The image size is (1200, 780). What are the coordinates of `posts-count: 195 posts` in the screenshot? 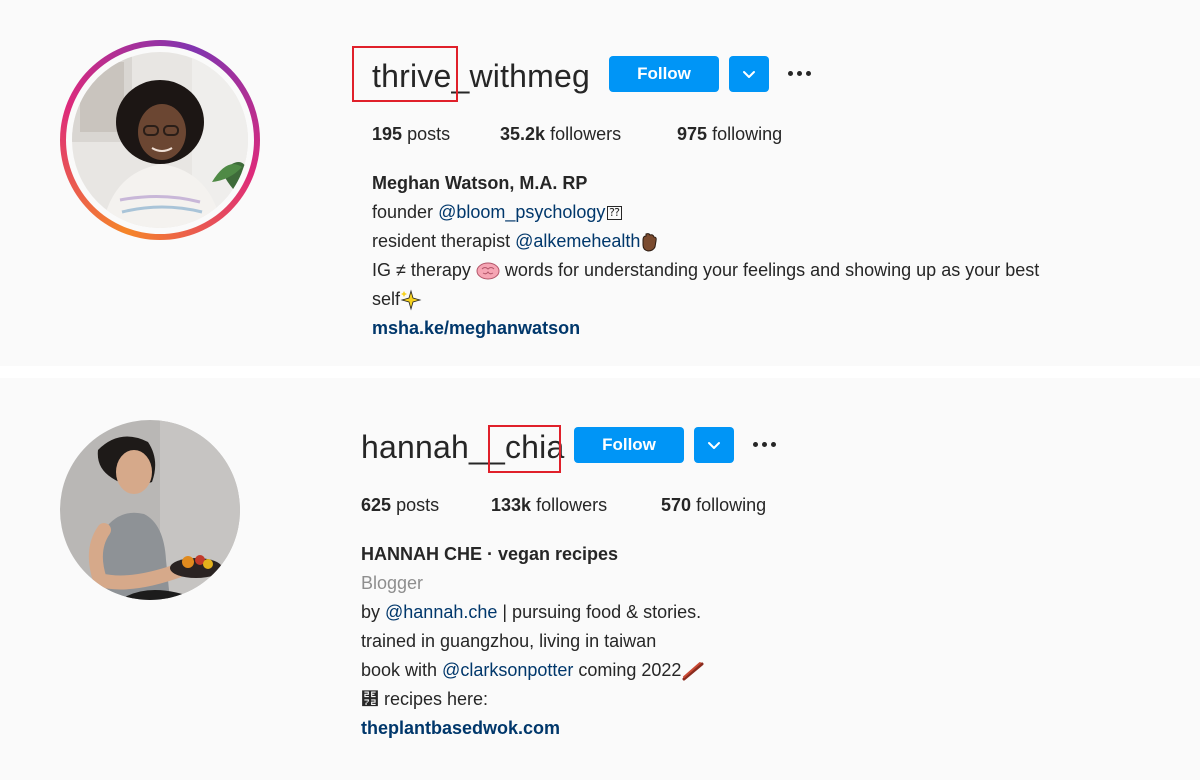 It's located at (411, 134).